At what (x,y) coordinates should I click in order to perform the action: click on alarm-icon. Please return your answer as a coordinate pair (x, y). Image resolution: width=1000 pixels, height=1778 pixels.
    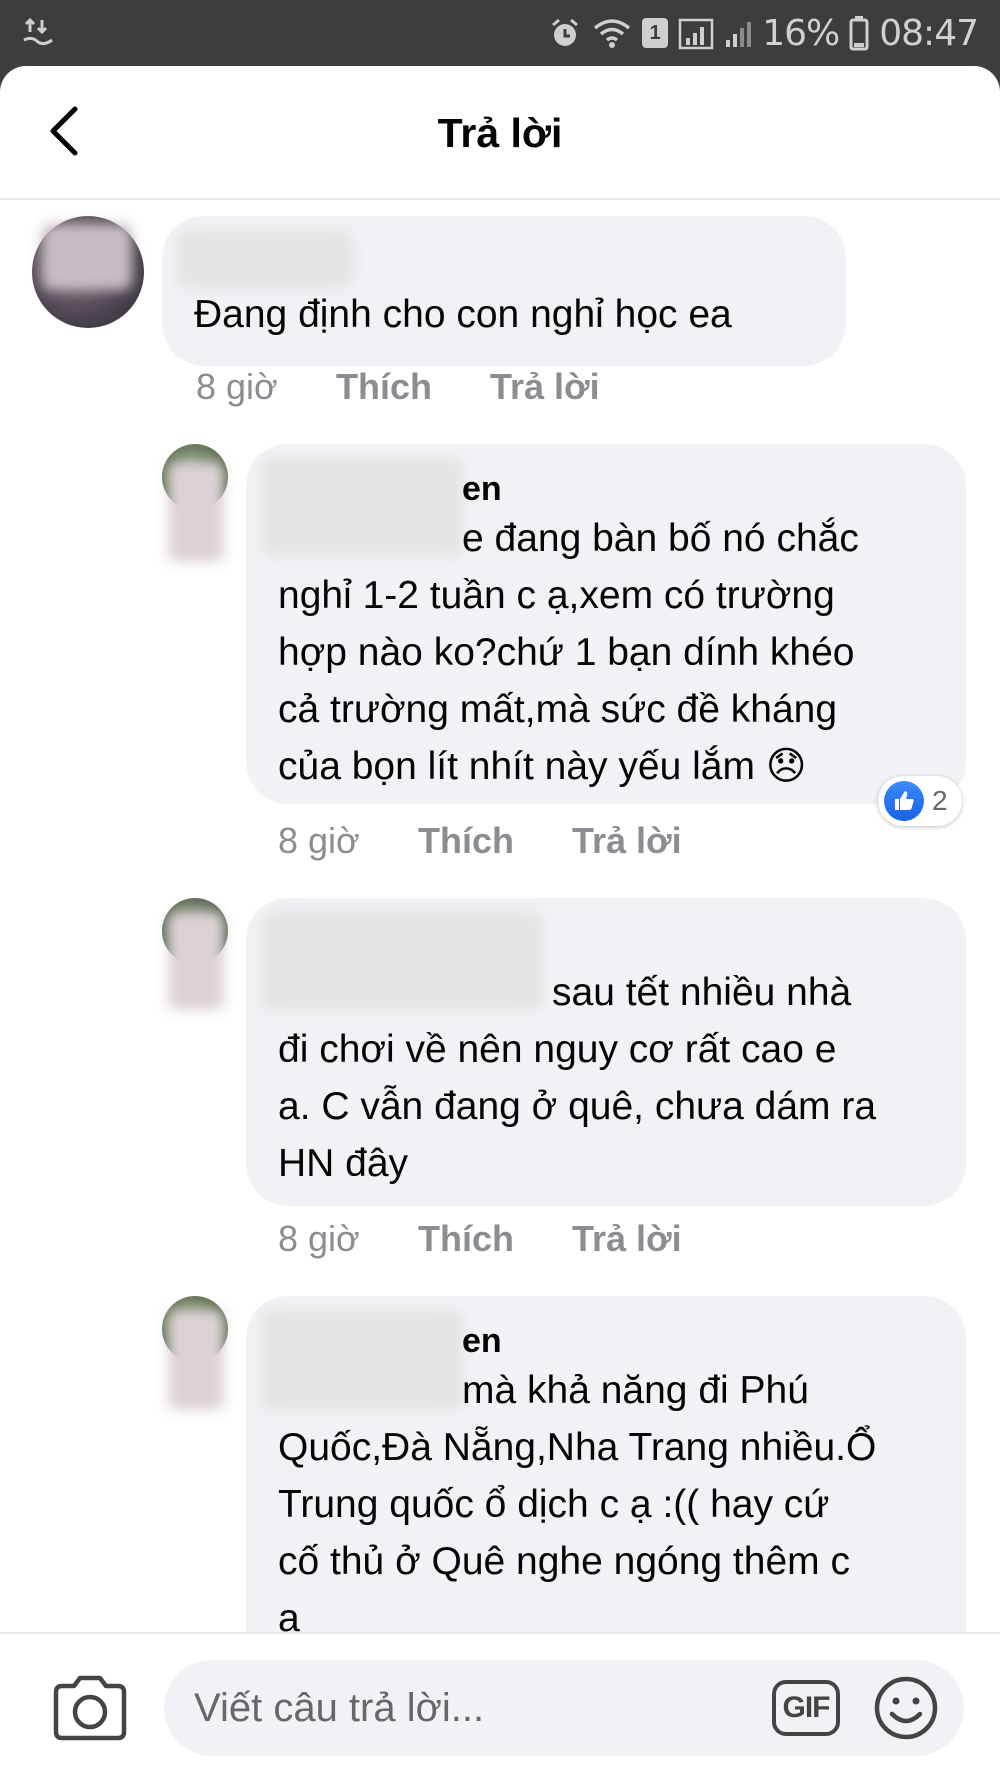
    Looking at the image, I should click on (565, 32).